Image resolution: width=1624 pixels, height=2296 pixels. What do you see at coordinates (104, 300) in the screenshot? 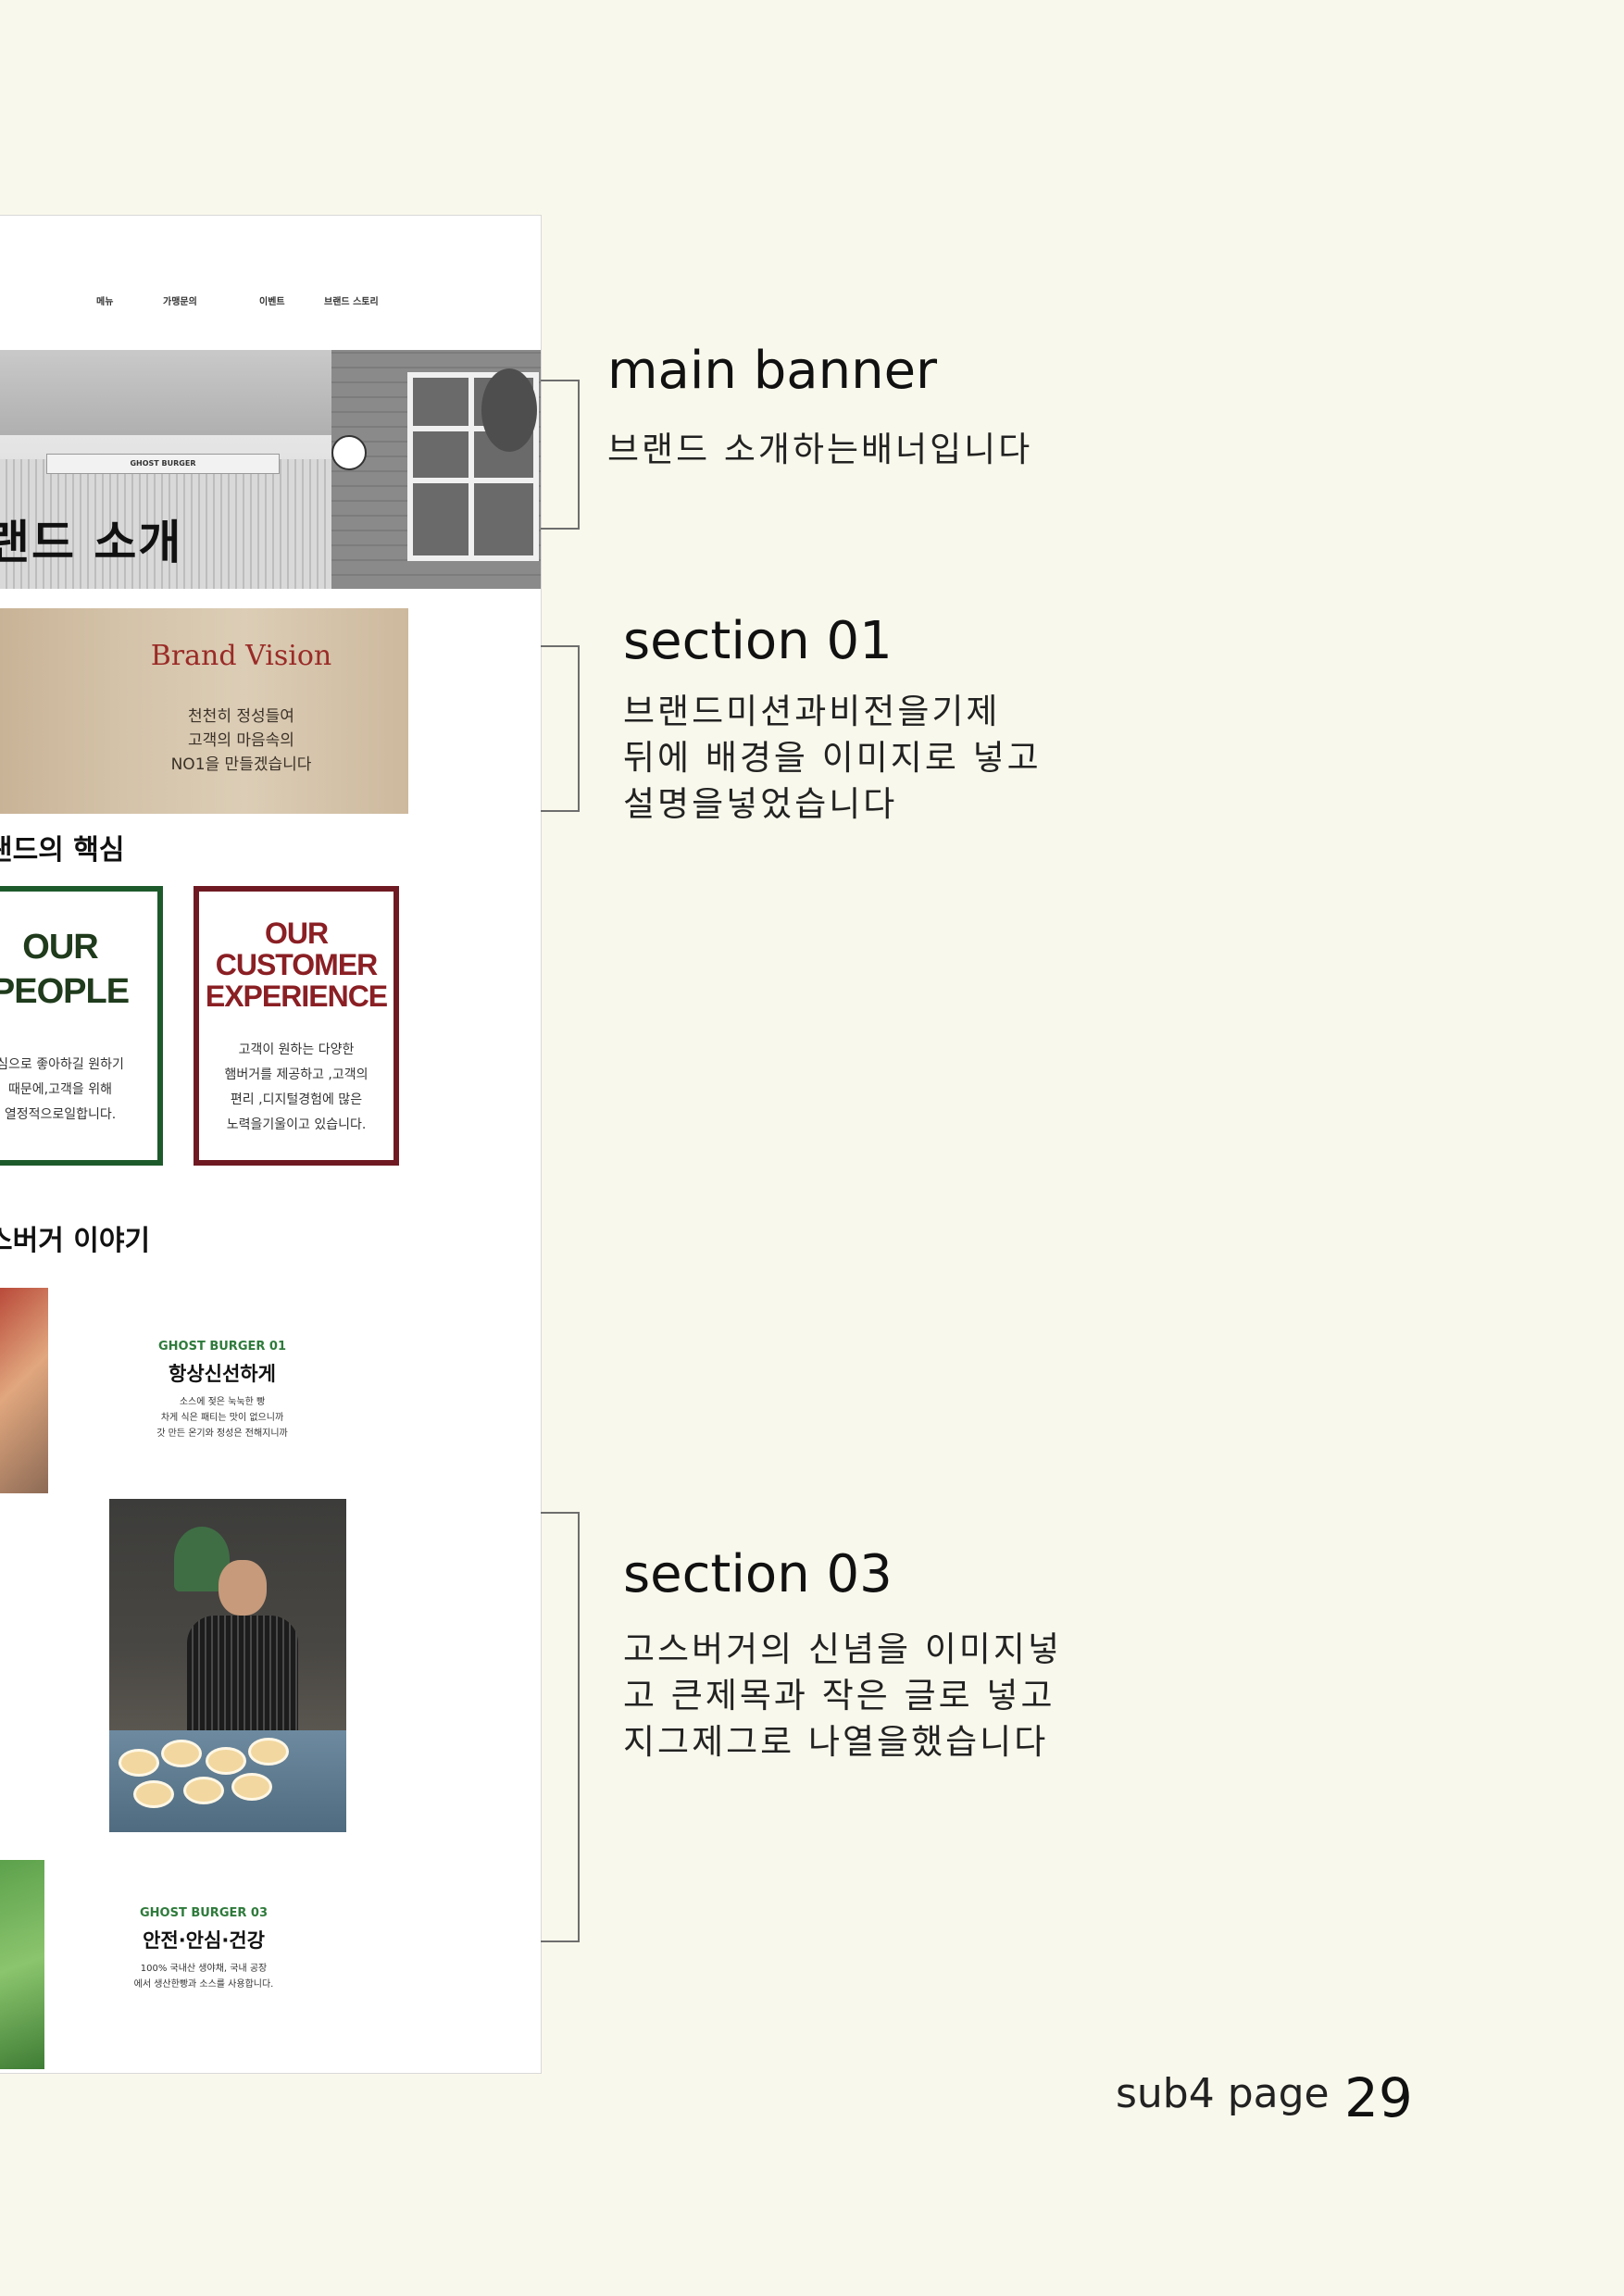
I see `nav-item-menu: 메뉴` at bounding box center [104, 300].